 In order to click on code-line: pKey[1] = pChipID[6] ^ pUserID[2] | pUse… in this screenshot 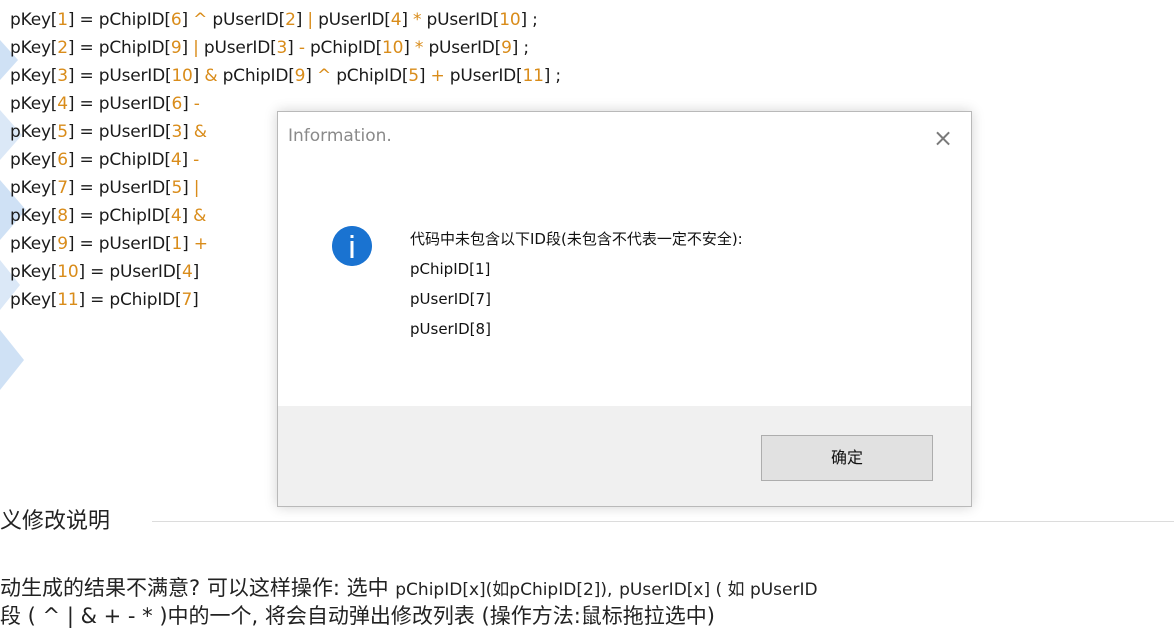, I will do `click(274, 20)`.